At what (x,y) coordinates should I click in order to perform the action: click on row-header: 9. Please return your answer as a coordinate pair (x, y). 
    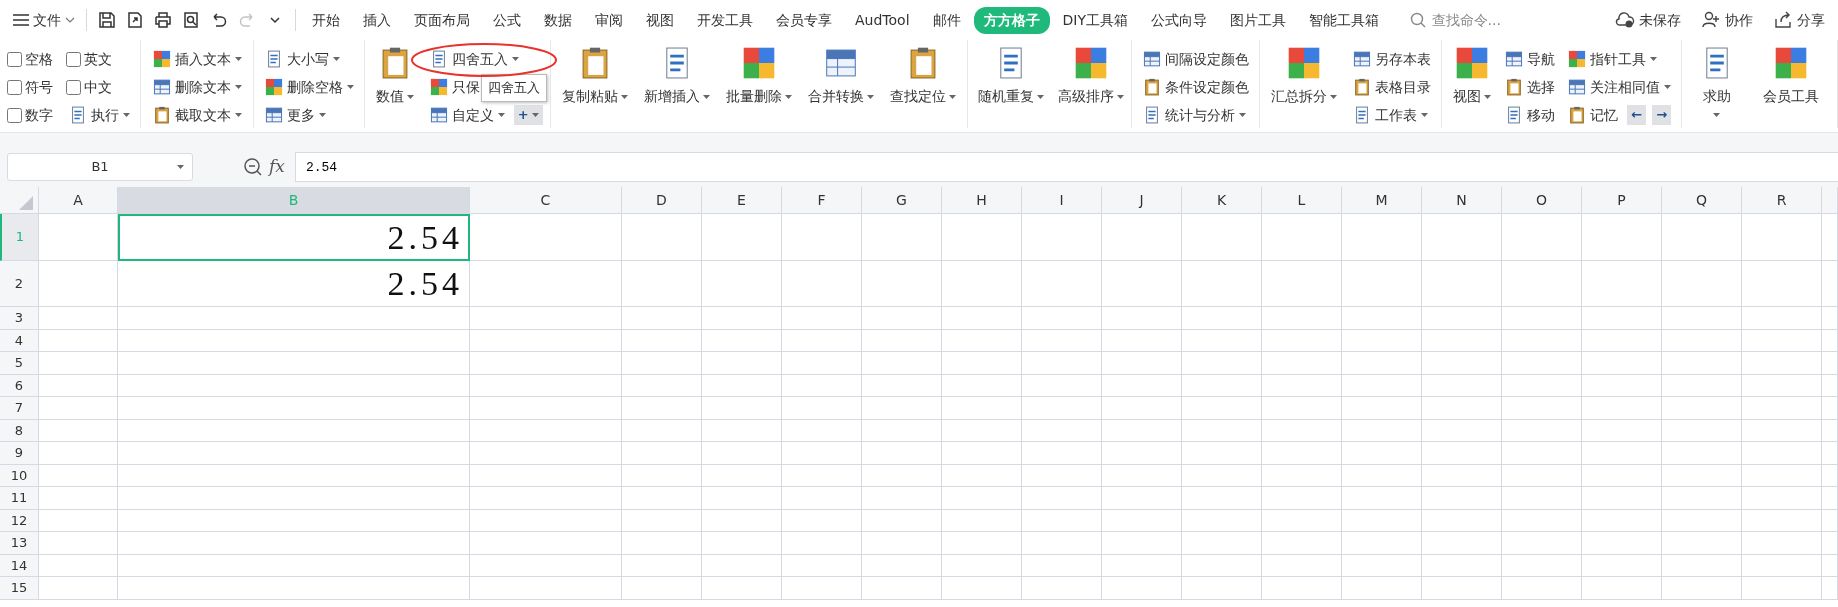
    Looking at the image, I should click on (19, 453).